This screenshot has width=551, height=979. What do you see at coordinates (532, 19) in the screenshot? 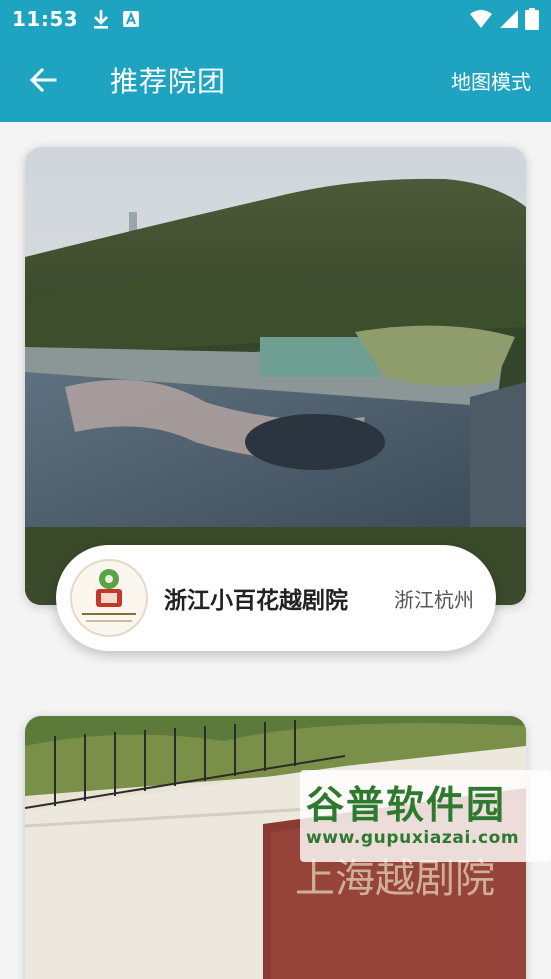
I see `battery-icon` at bounding box center [532, 19].